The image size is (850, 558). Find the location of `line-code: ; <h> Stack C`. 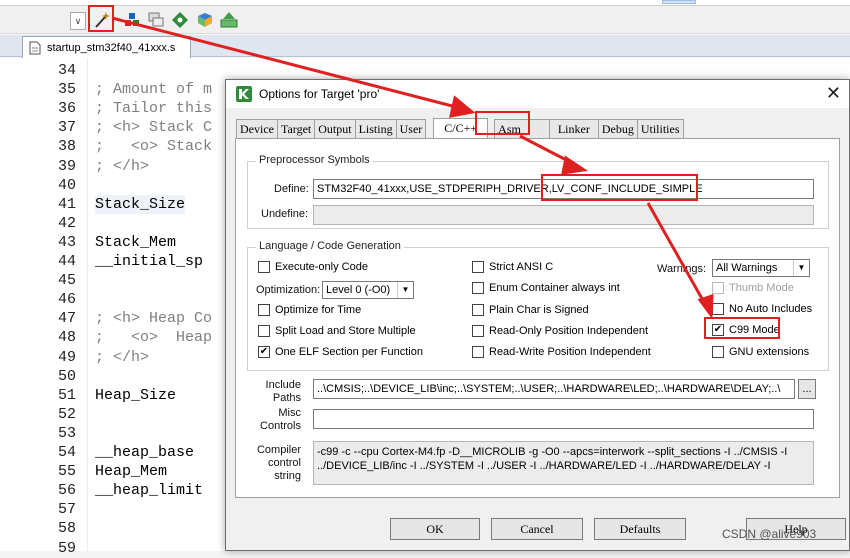

line-code: ; <h> Stack C is located at coordinates (154, 128).